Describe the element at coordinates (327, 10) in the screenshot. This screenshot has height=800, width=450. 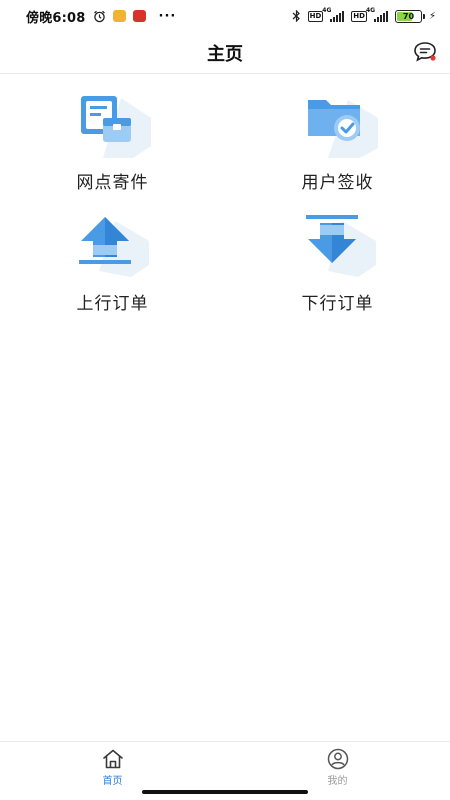
I see `network-type: 4G` at that location.